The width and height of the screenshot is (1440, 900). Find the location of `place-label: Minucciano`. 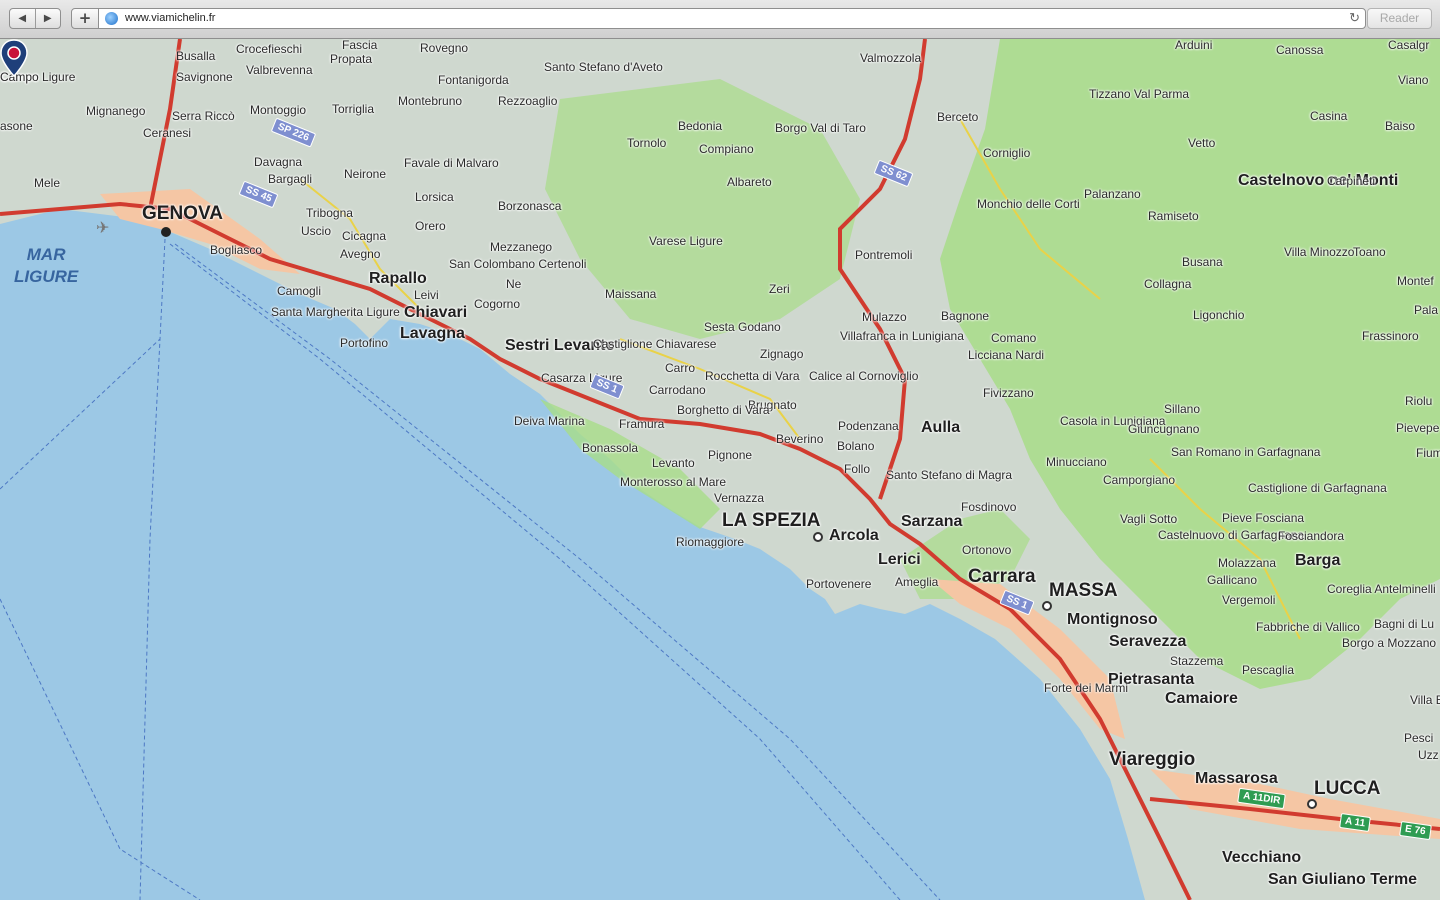

place-label: Minucciano is located at coordinates (1076, 462).